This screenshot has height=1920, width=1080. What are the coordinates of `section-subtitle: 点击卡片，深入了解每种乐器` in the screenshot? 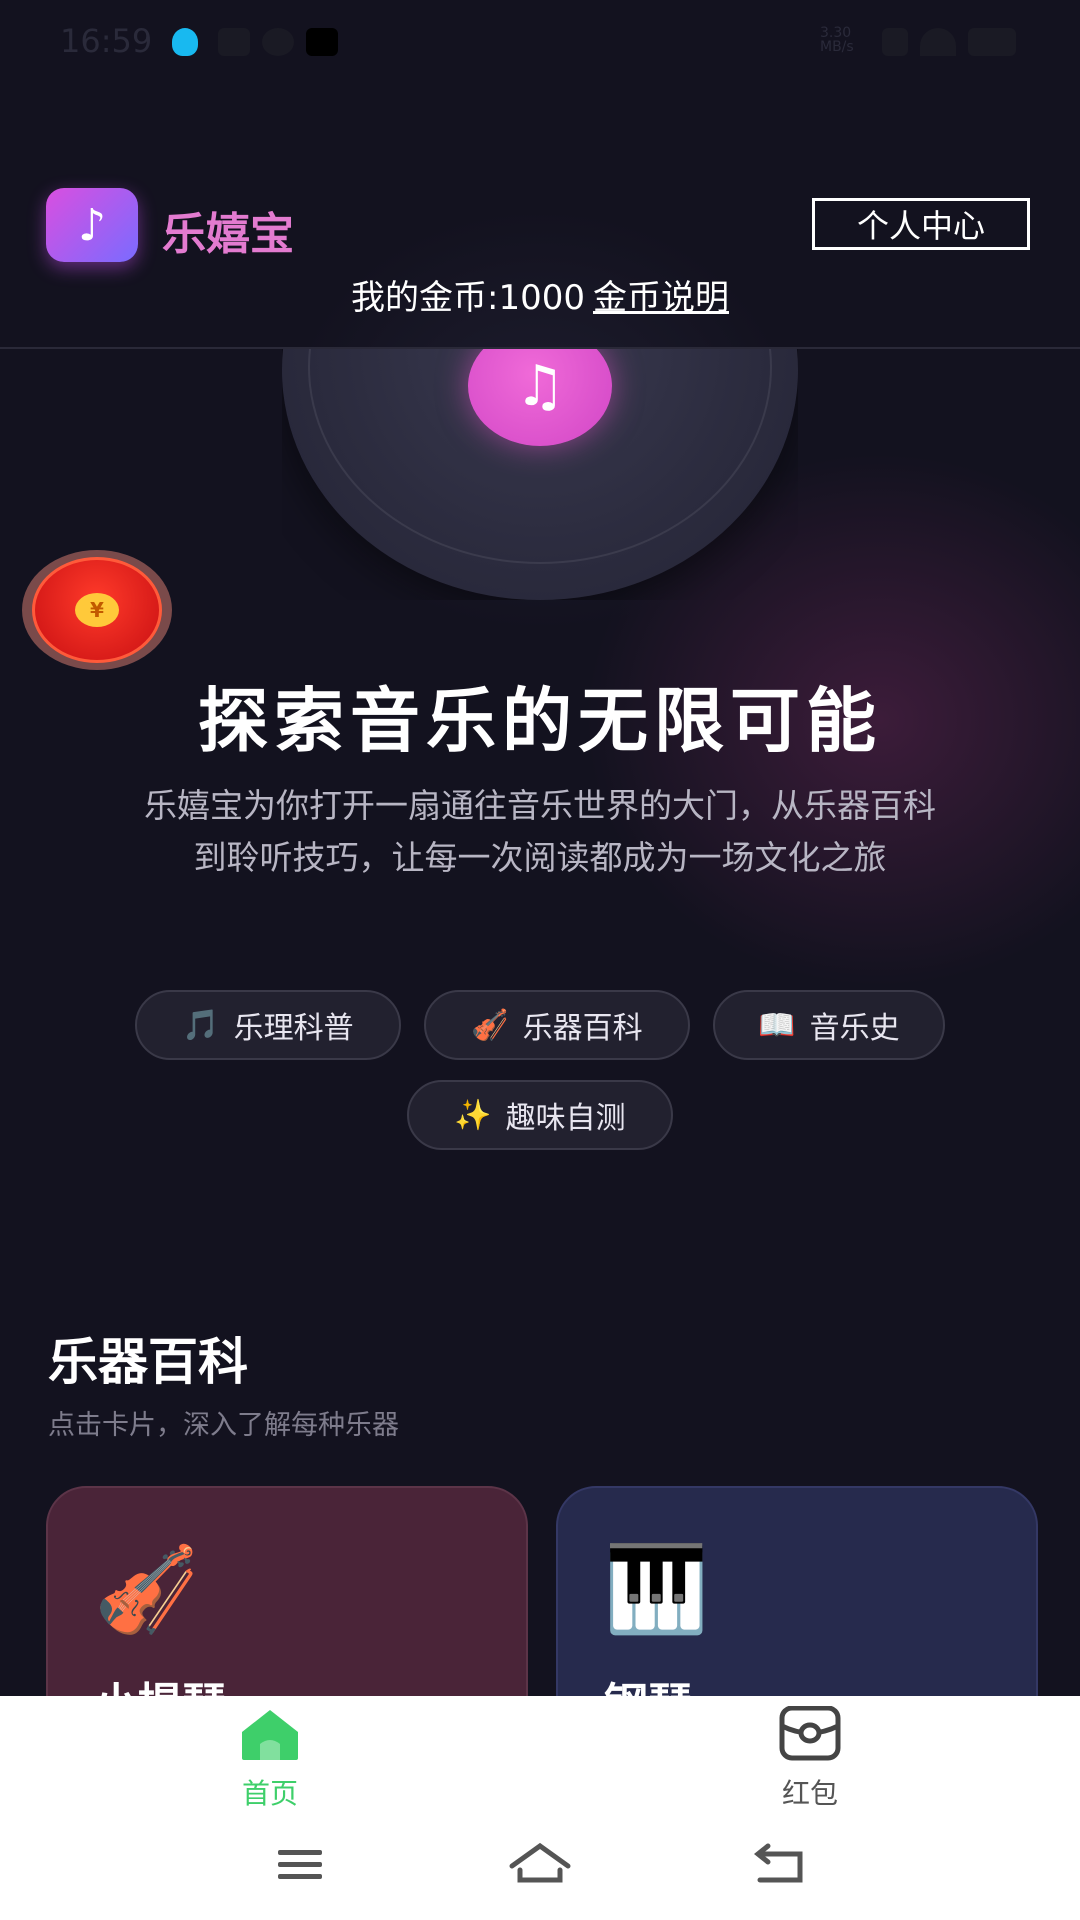 It's located at (223, 1425).